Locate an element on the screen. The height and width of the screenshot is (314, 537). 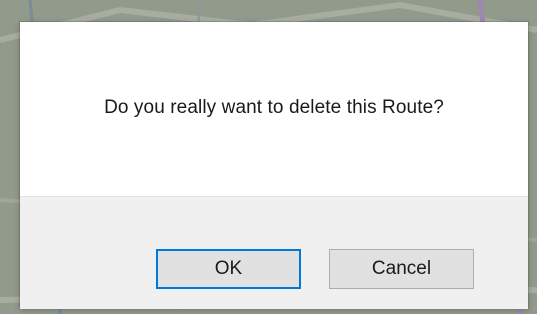
ok-button: OK is located at coordinates (228, 269).